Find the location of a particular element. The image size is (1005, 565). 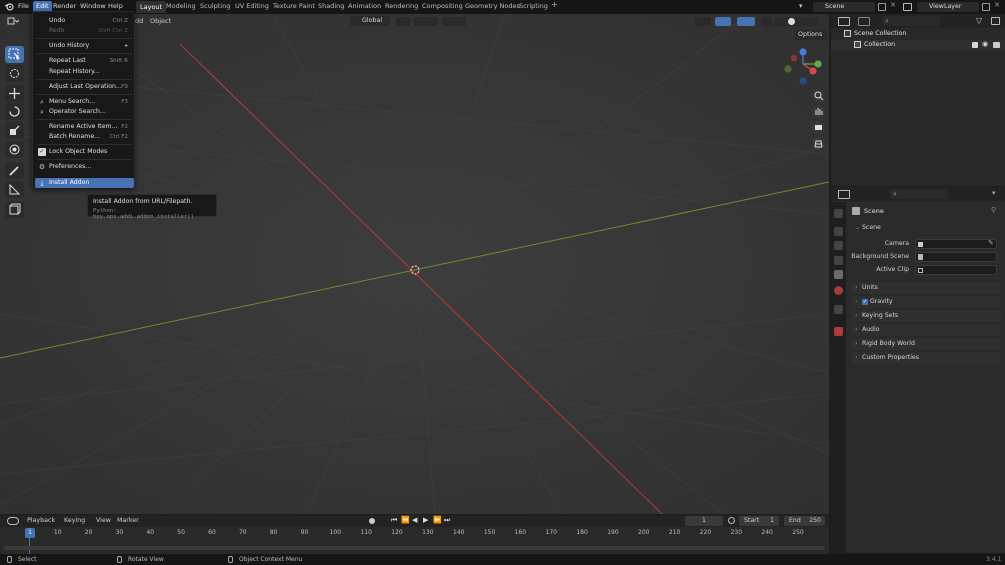

delete-scene-icon: ✕ is located at coordinates (893, 5).